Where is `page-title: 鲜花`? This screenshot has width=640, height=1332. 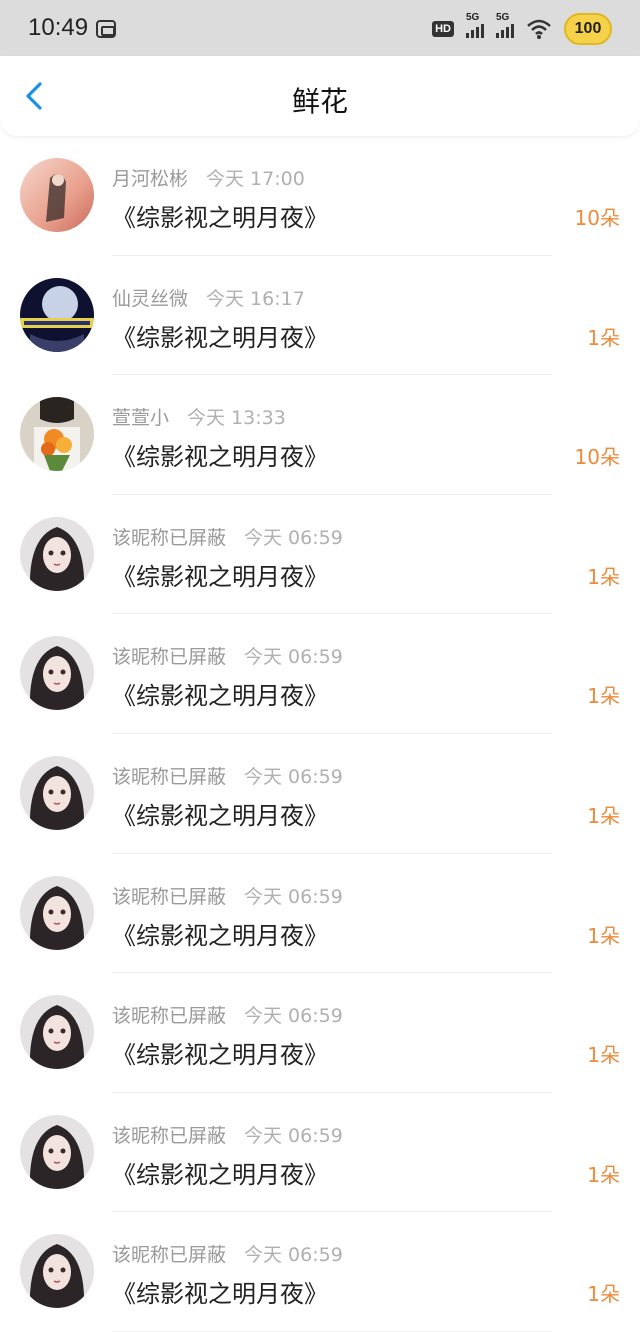
page-title: 鲜花 is located at coordinates (319, 101).